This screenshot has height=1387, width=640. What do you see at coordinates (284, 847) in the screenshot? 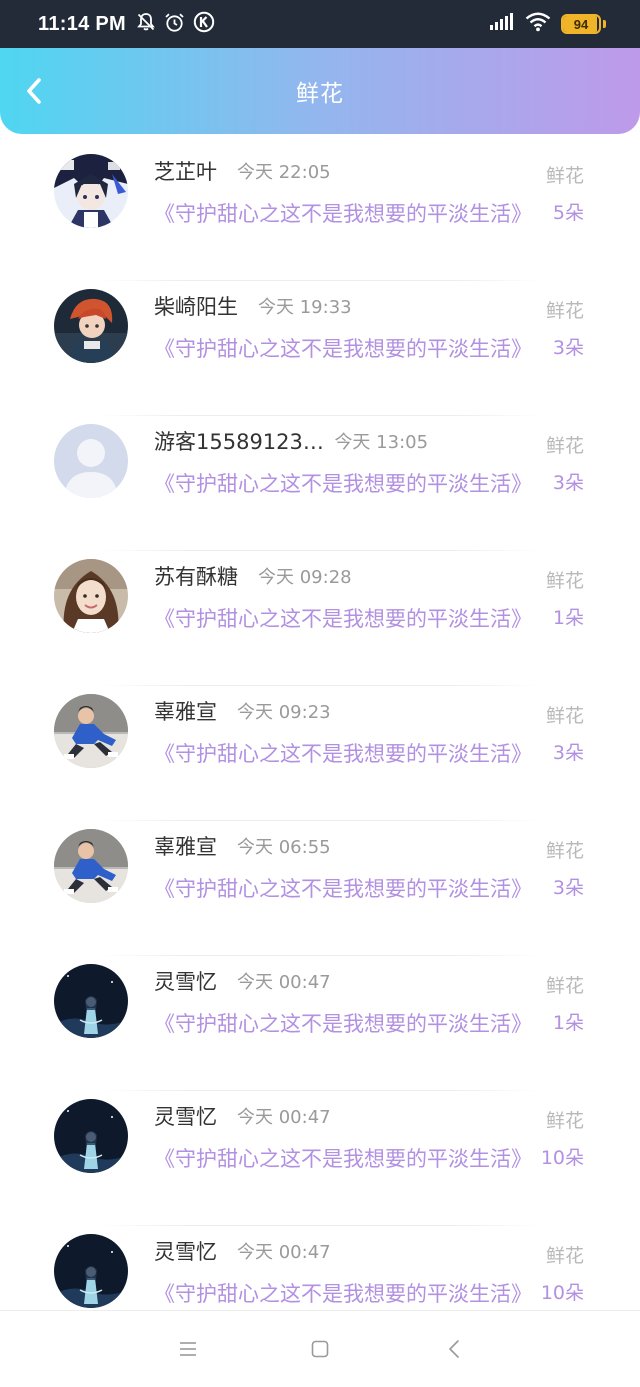
I see `gift-timestamp: 今天 06:55` at bounding box center [284, 847].